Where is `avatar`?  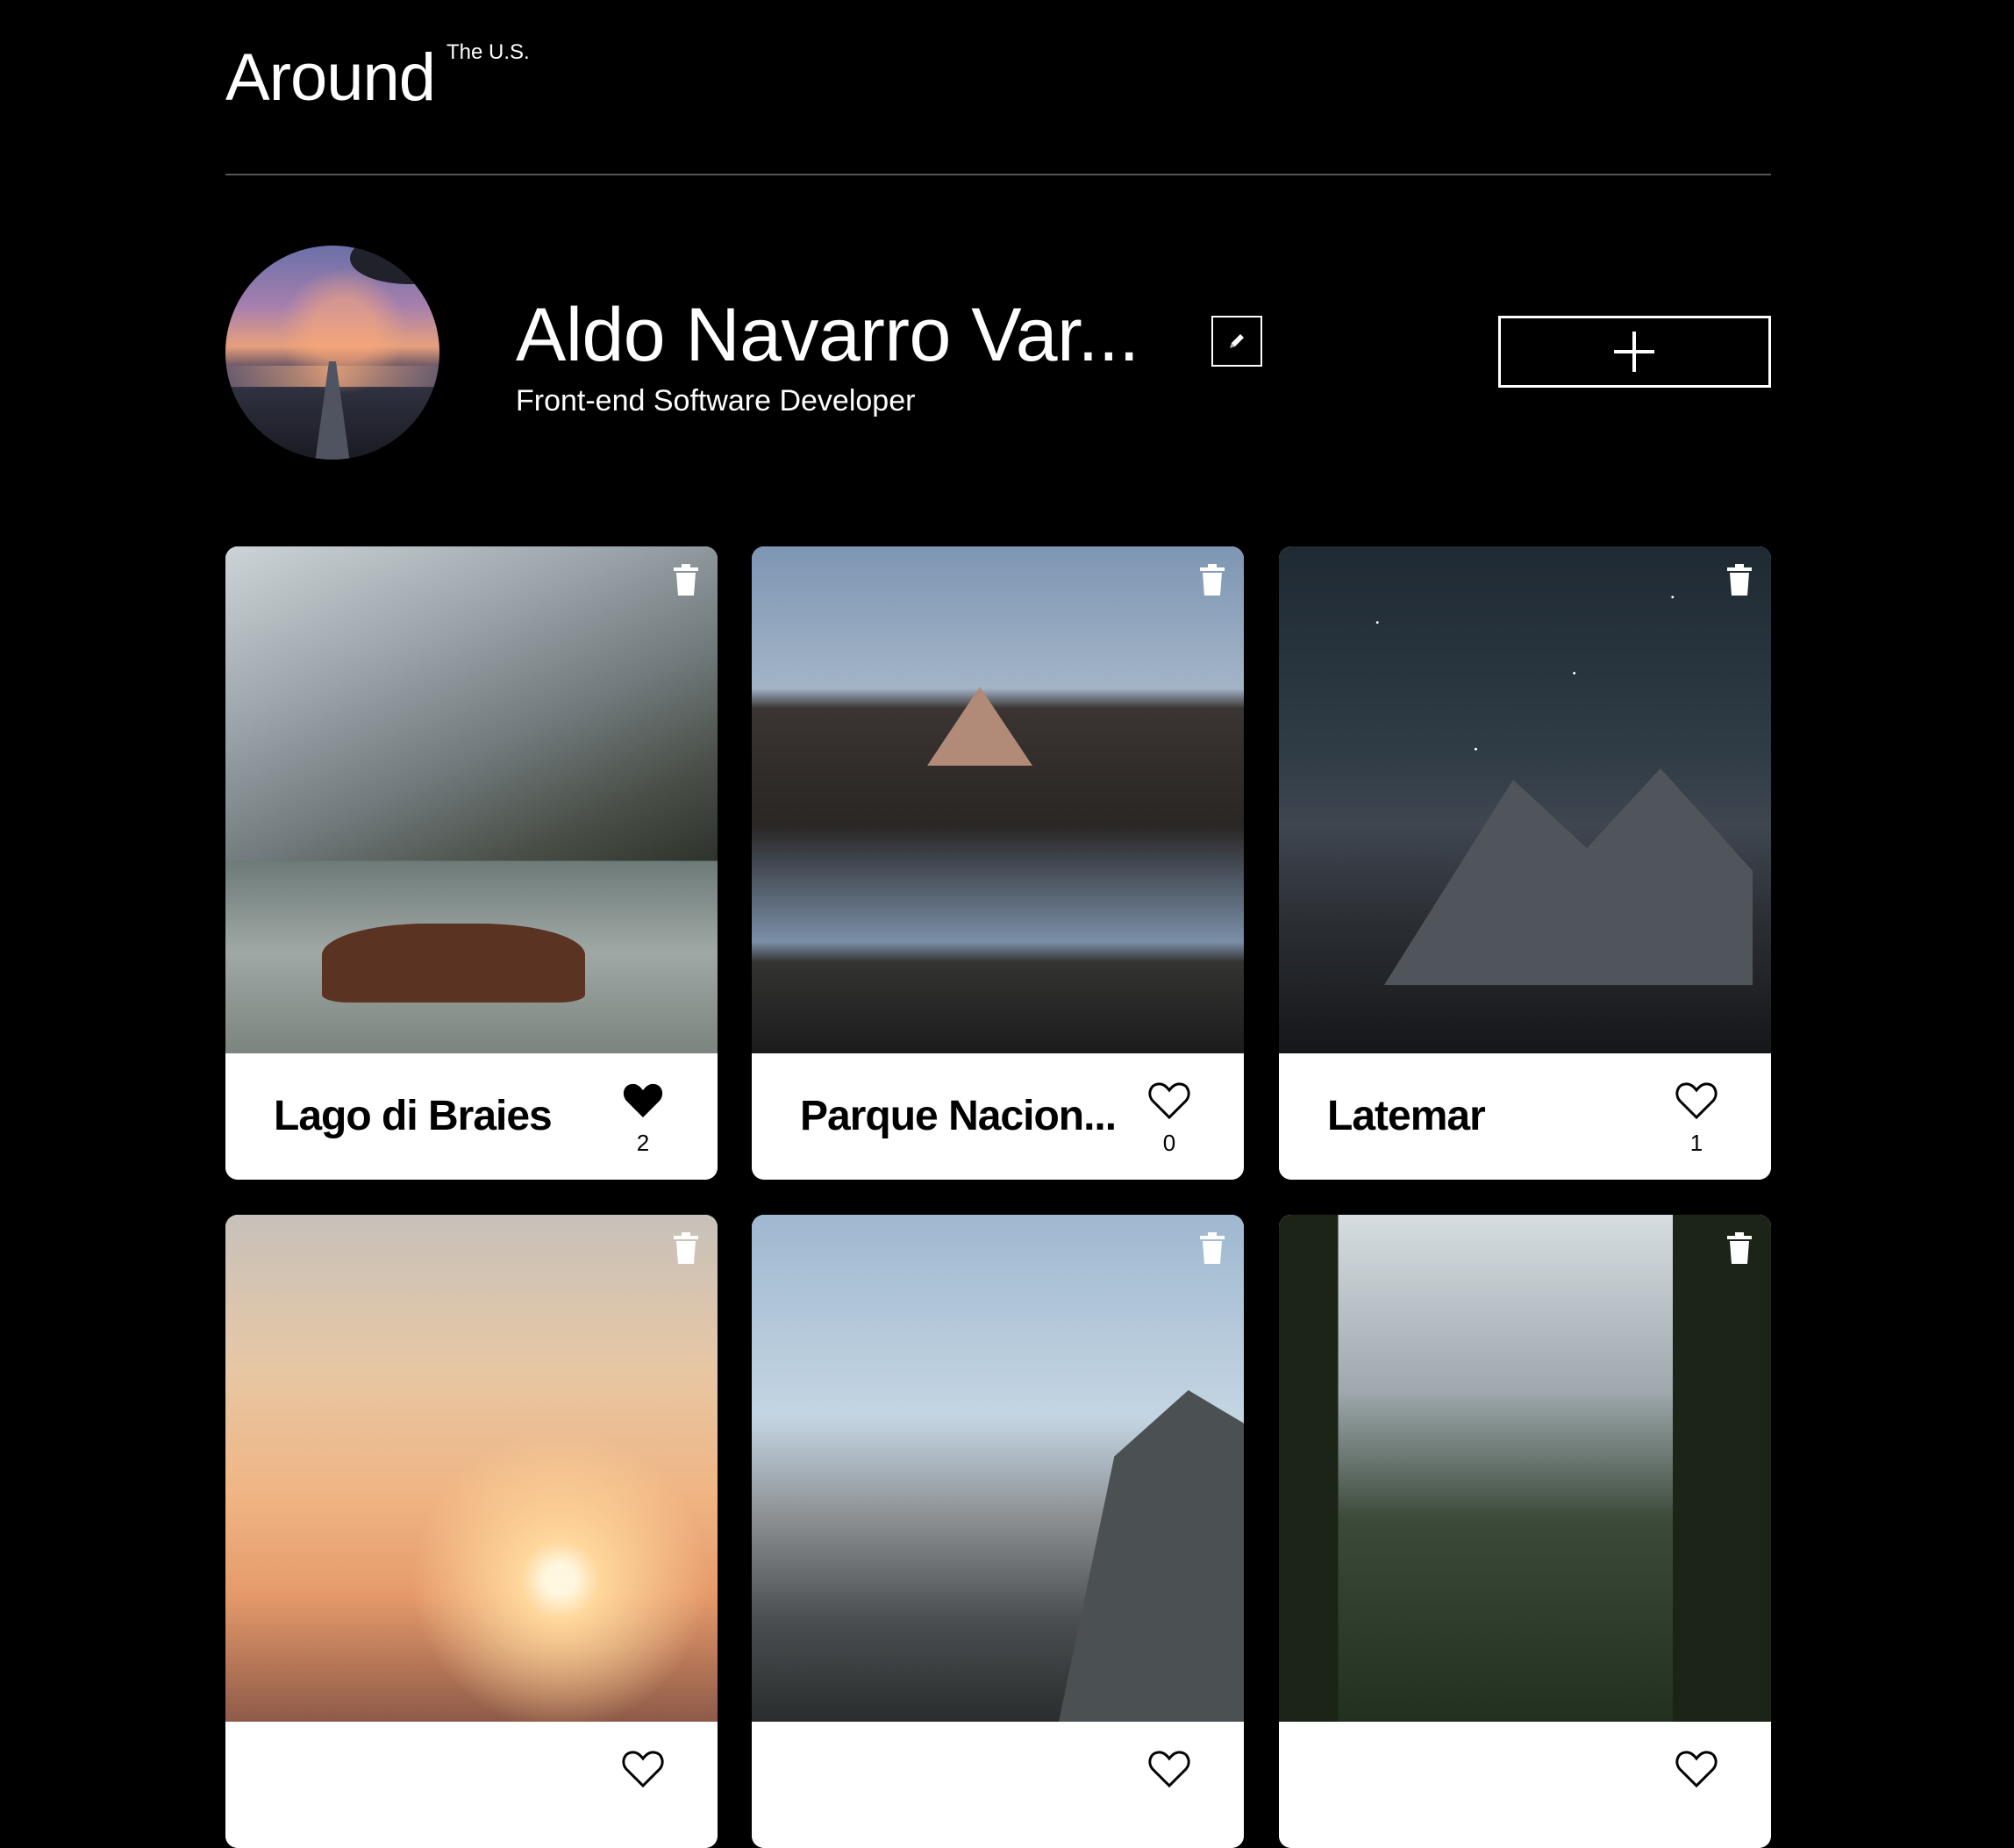 avatar is located at coordinates (332, 353).